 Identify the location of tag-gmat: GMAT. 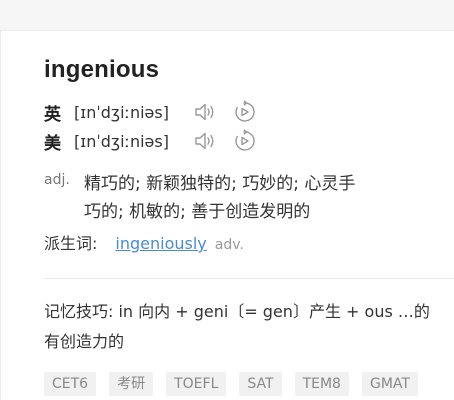
(389, 384).